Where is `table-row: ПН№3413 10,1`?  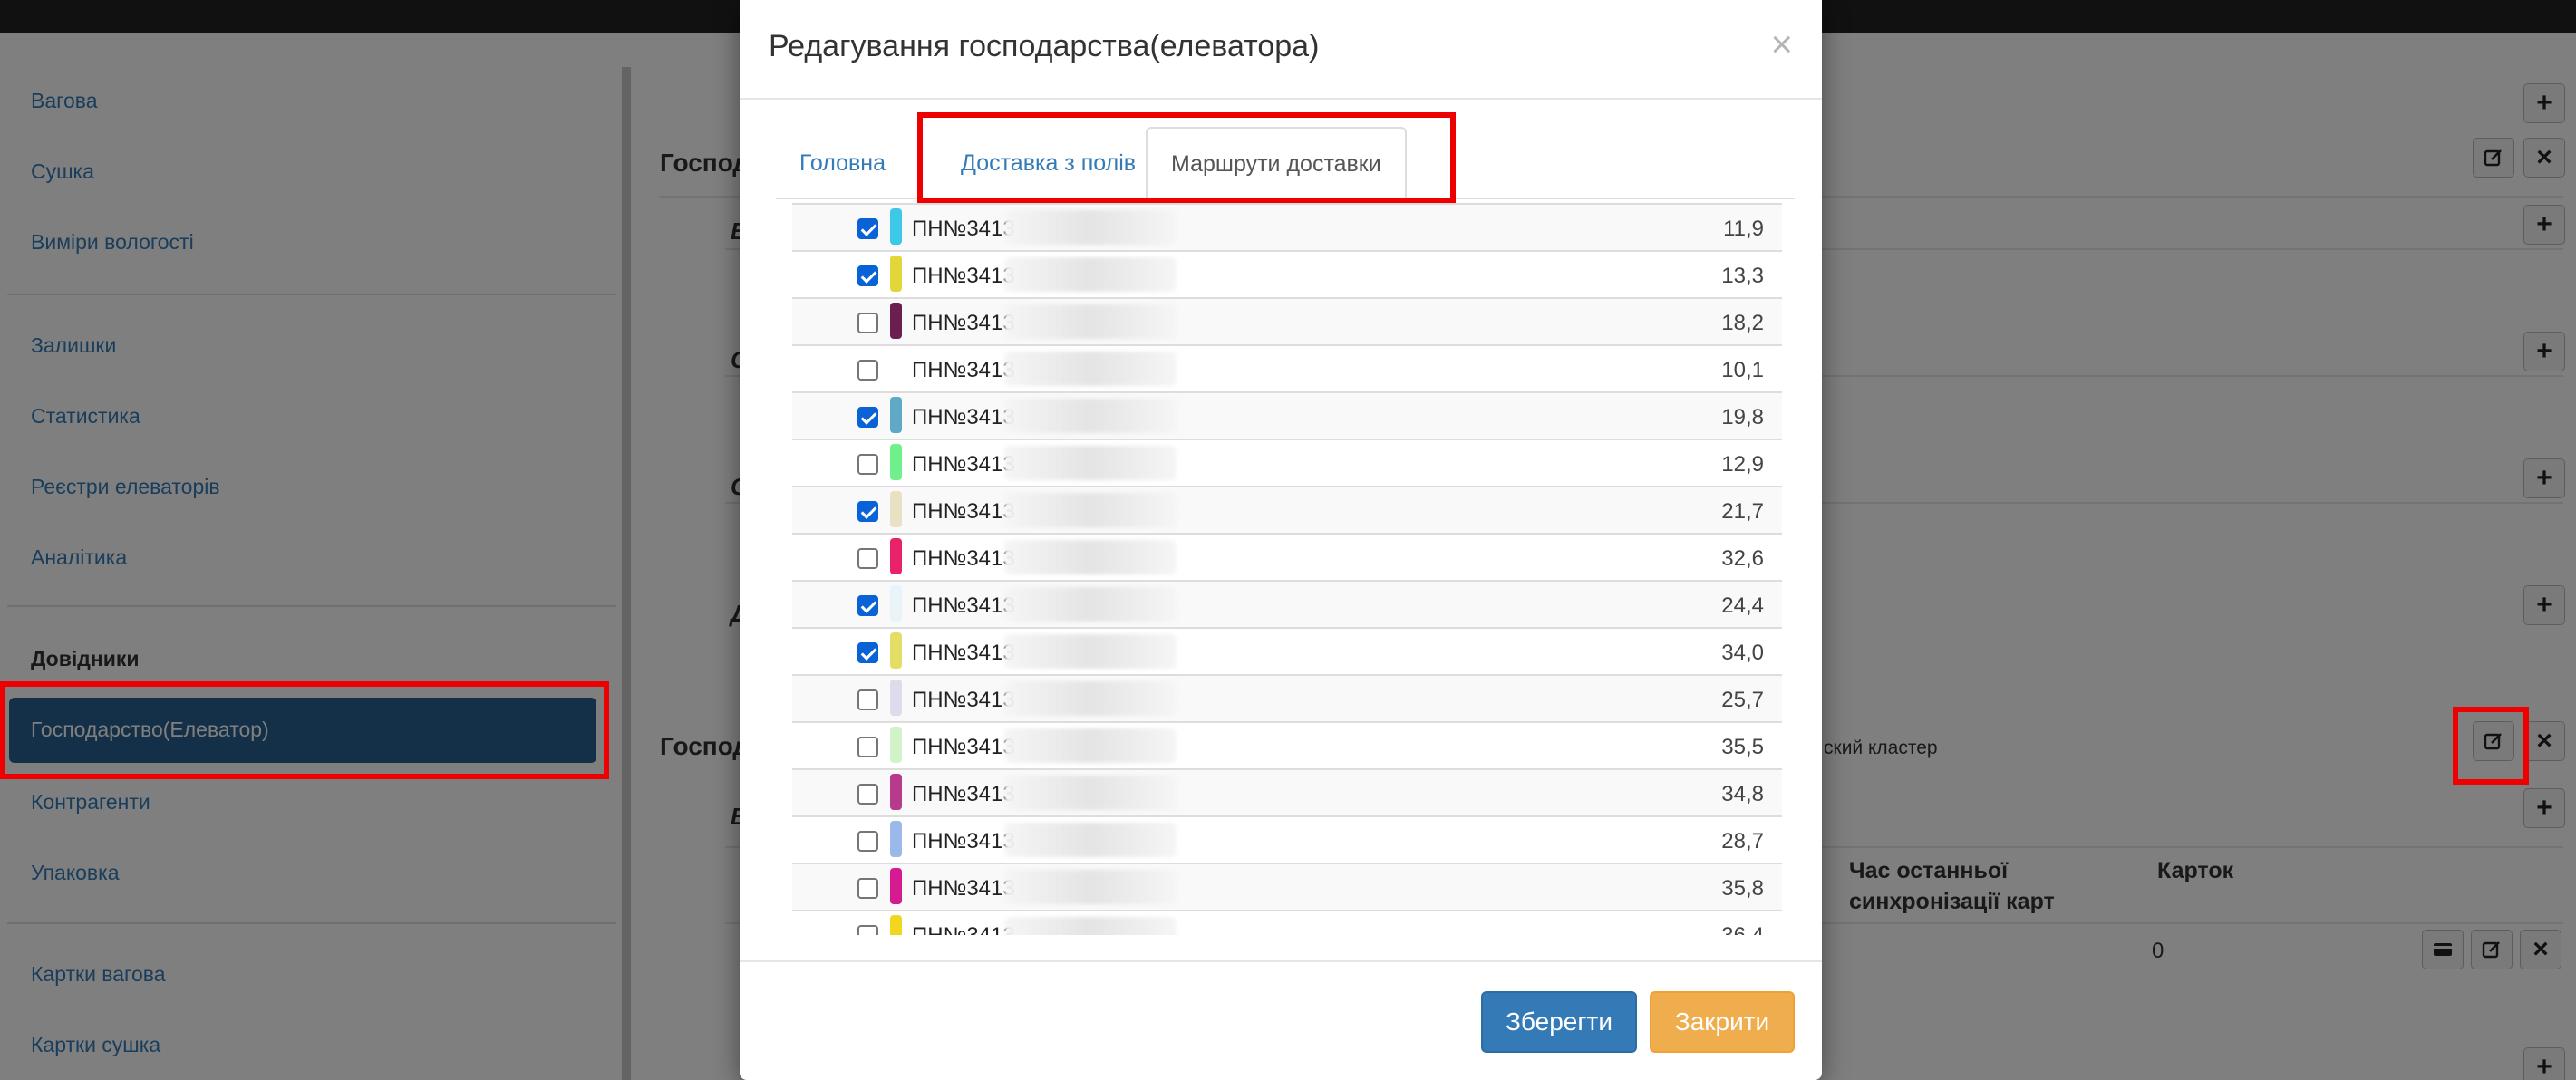 table-row: ПН№3413 10,1 is located at coordinates (1287, 367).